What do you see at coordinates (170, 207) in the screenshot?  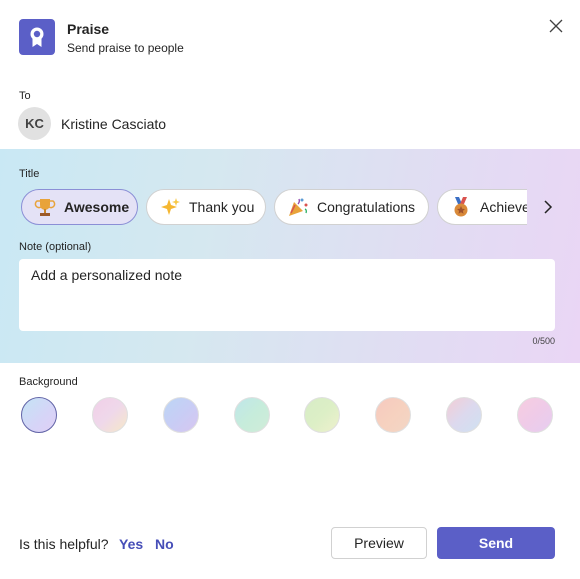 I see `sparkles-icon` at bounding box center [170, 207].